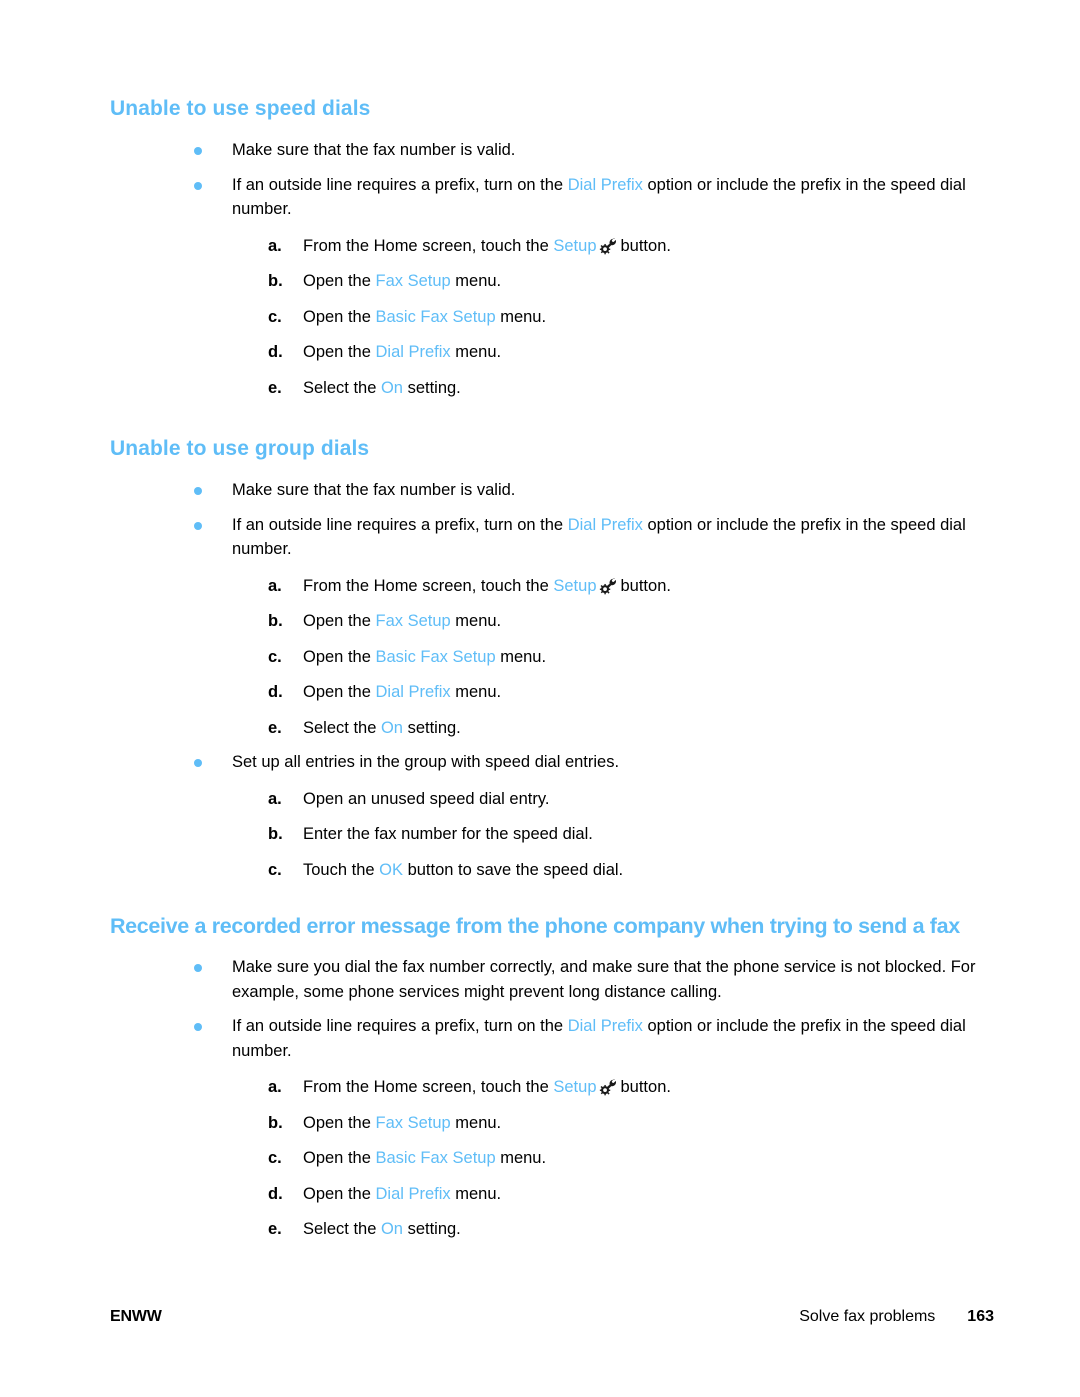 This screenshot has height=1397, width=1080. What do you see at coordinates (136, 1316) in the screenshot?
I see `footer-locale-label: ENWW` at bounding box center [136, 1316].